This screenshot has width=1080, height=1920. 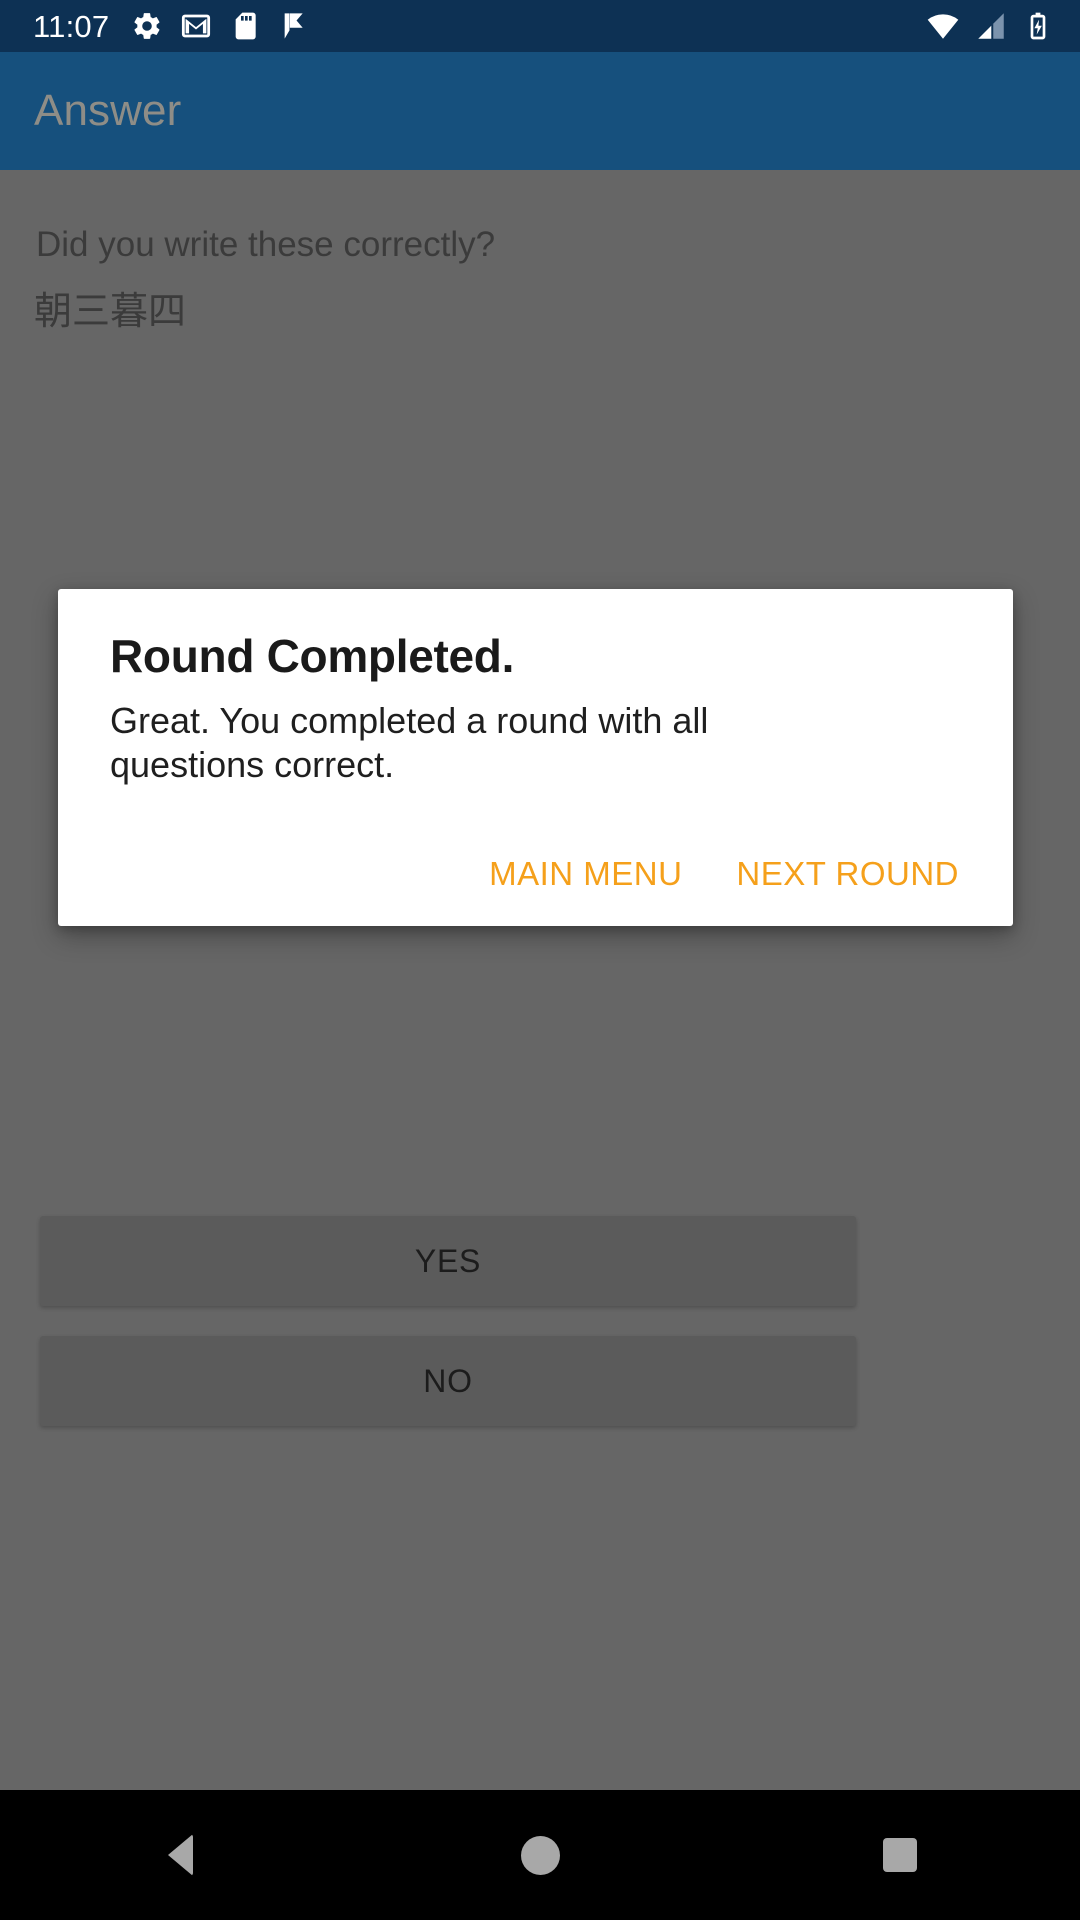 I want to click on status-bar-left-group: 11:07, so click(x=180, y=26).